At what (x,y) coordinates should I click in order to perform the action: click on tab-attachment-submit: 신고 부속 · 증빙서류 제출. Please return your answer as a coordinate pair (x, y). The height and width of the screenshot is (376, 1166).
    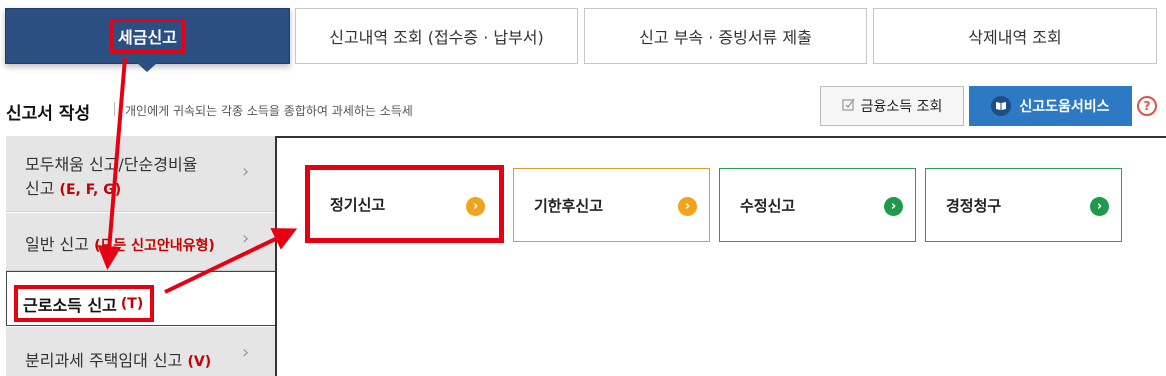
    Looking at the image, I should click on (725, 36).